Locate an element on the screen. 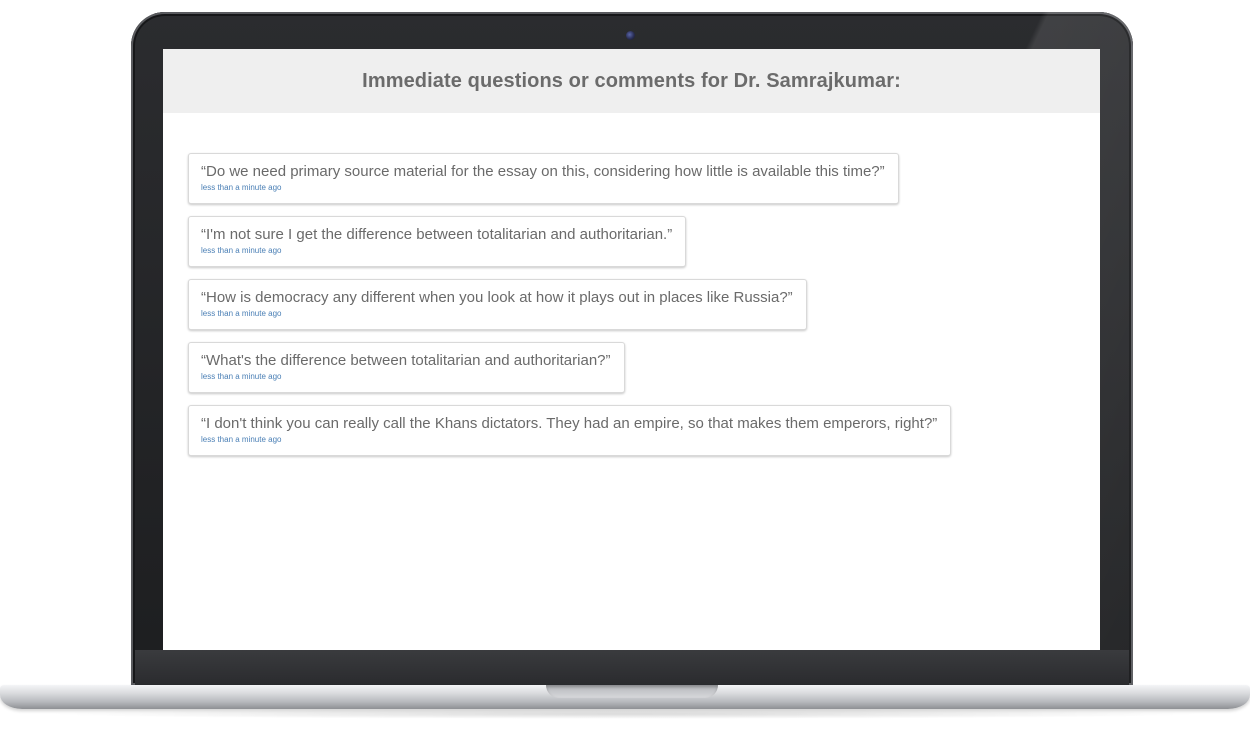 Image resolution: width=1250 pixels, height=731 pixels. laptop-base-notch is located at coordinates (632, 691).